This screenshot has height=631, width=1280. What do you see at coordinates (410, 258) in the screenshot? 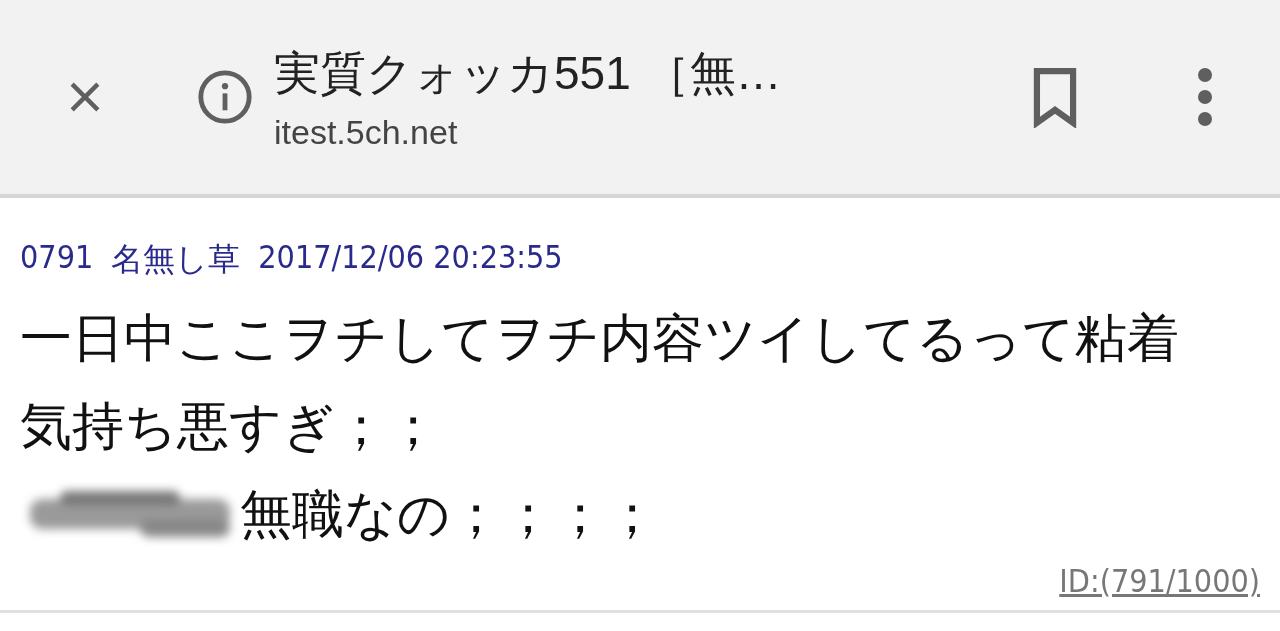
I see `post-datetime: 2017/12/06 20:23:55` at bounding box center [410, 258].